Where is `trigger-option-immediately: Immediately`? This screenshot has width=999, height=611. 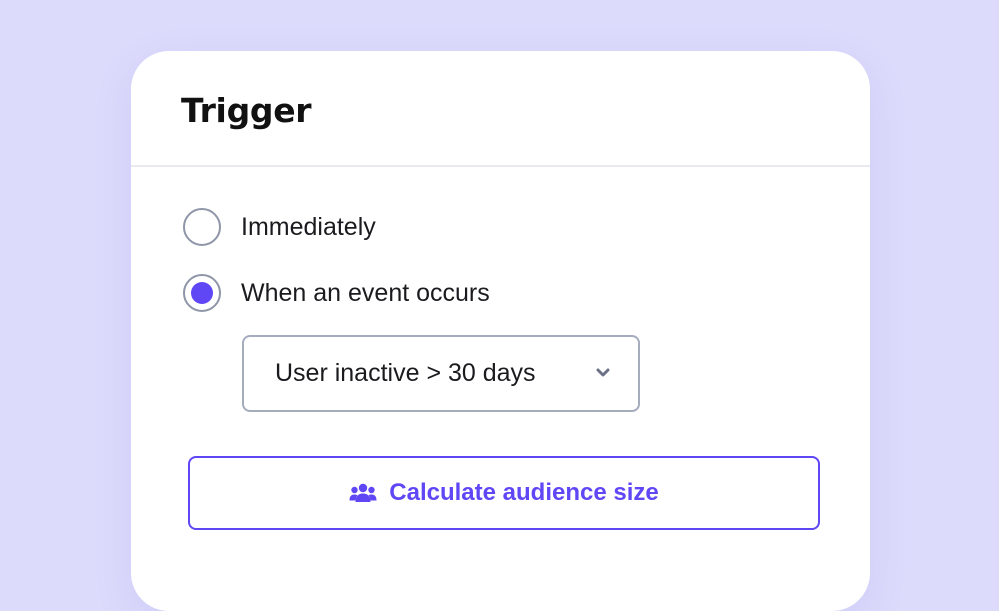
trigger-option-immediately: Immediately is located at coordinates (279, 227).